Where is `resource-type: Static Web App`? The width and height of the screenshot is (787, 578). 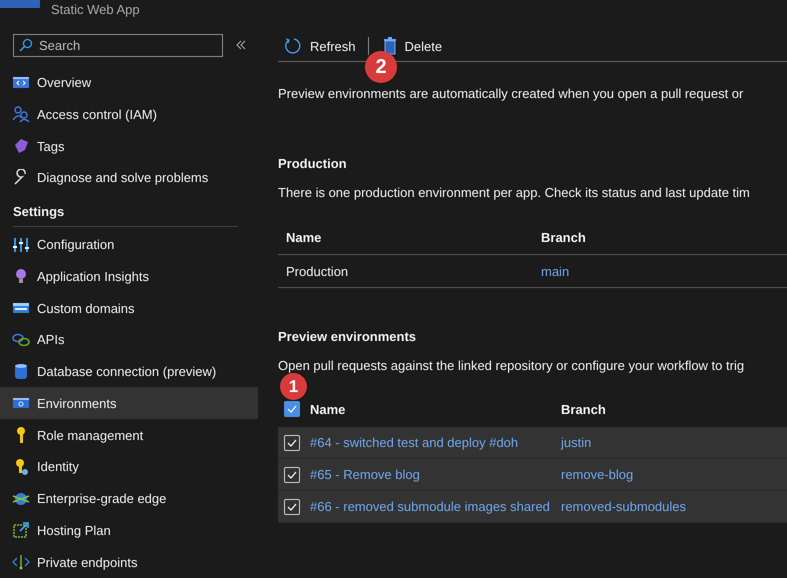 resource-type: Static Web App is located at coordinates (95, 9).